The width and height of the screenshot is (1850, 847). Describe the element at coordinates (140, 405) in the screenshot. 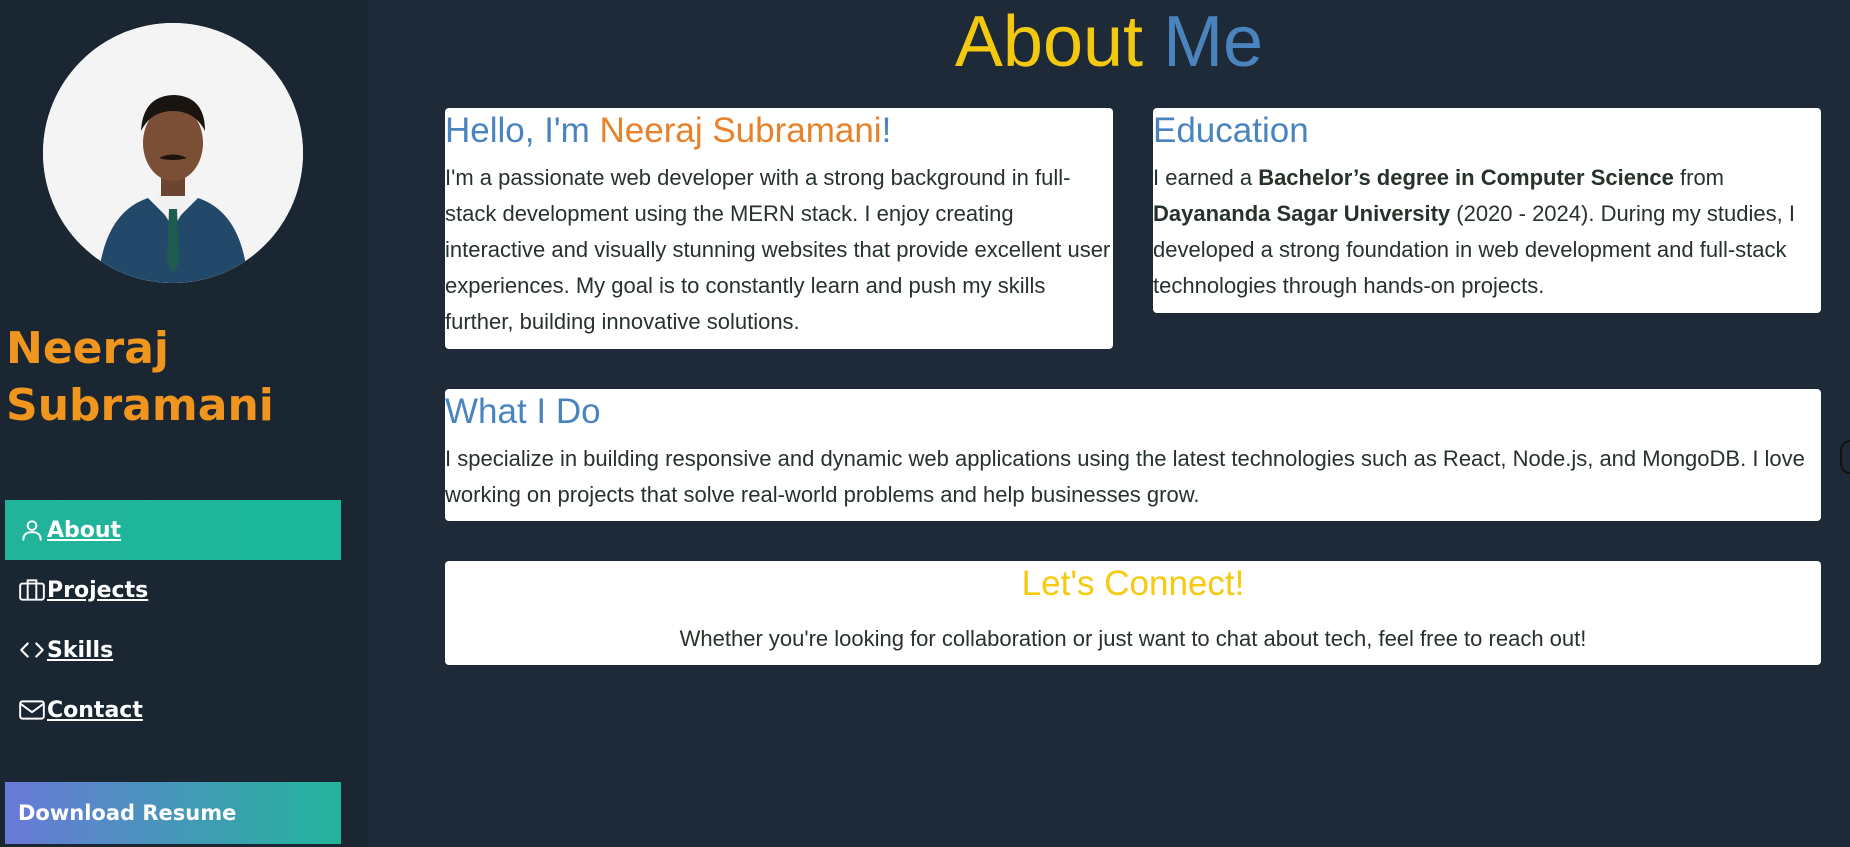

I see `profile-name-last: Subramani` at that location.